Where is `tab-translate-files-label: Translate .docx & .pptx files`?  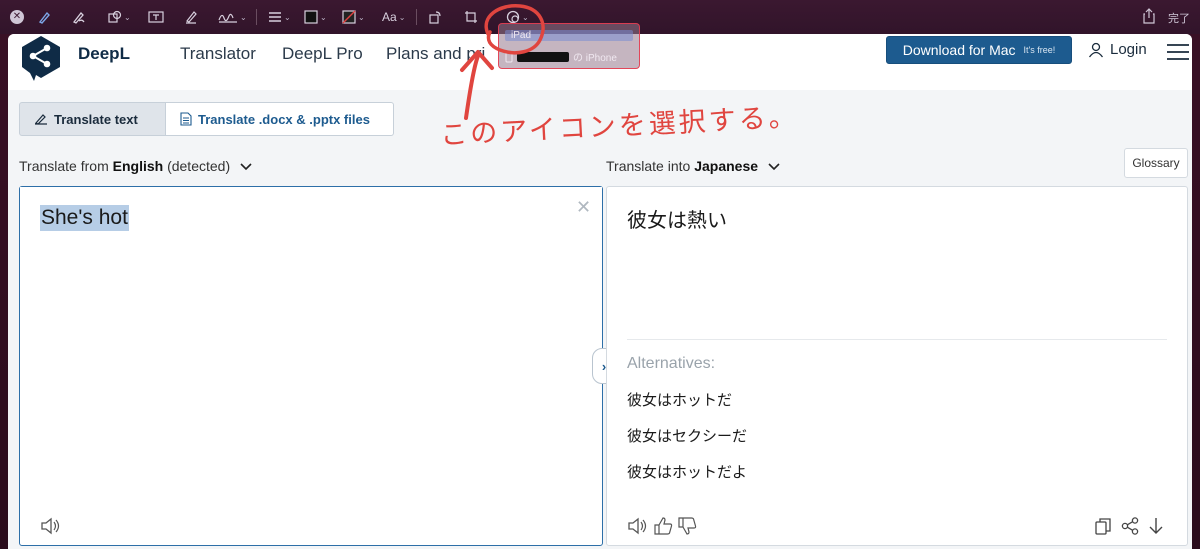
tab-translate-files-label: Translate .docx & .pptx files is located at coordinates (284, 119).